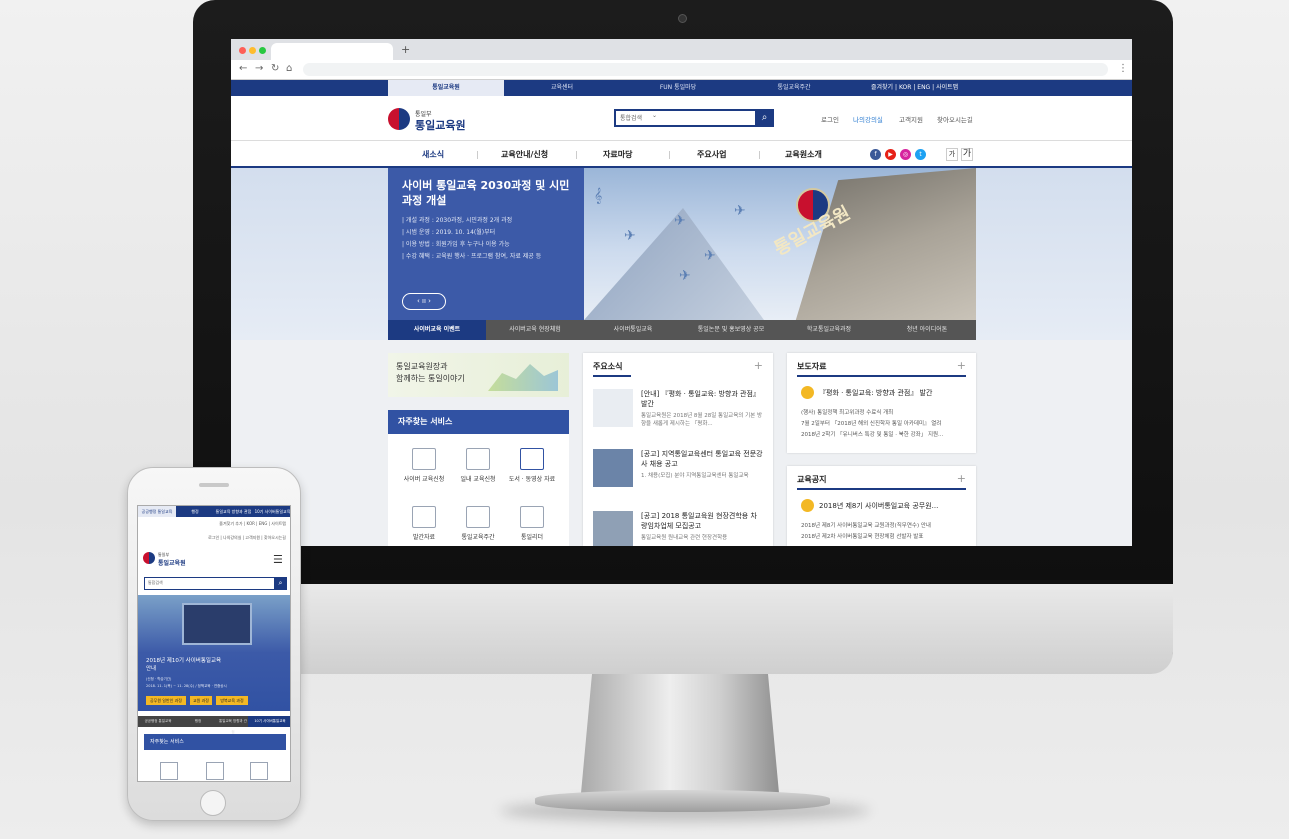 The image size is (1289, 839). I want to click on browser-tab, so click(332, 51).